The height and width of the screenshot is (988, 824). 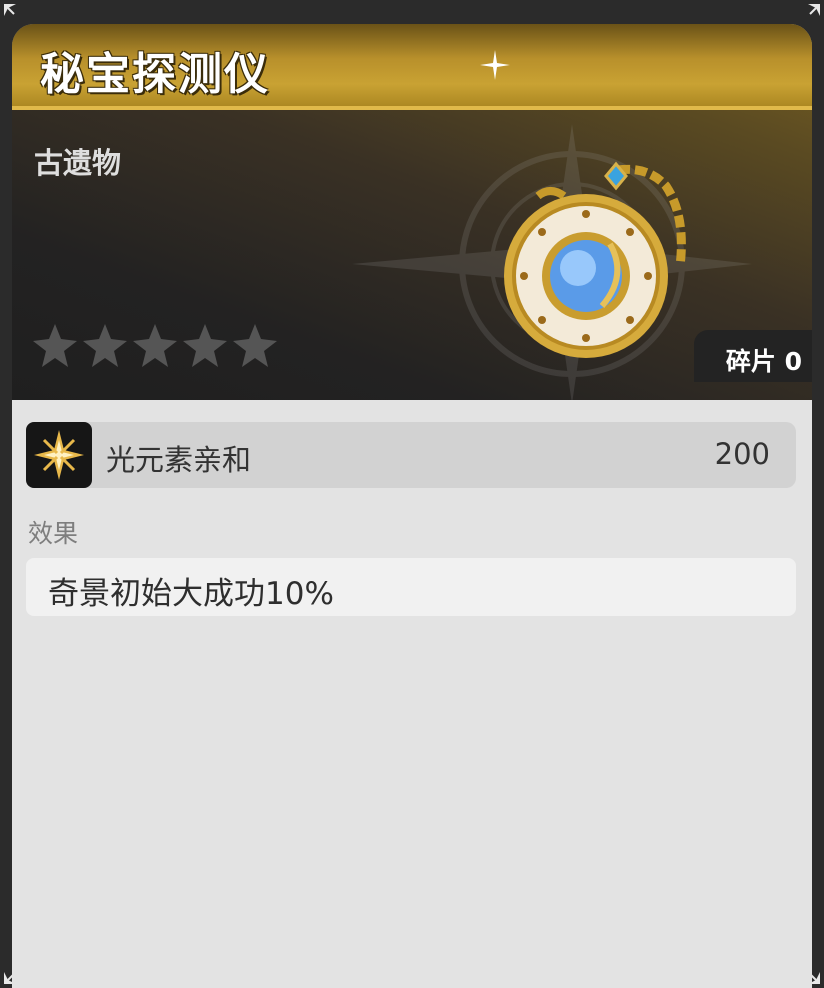 What do you see at coordinates (179, 460) in the screenshot?
I see `attribute-label: 光元素亲和` at bounding box center [179, 460].